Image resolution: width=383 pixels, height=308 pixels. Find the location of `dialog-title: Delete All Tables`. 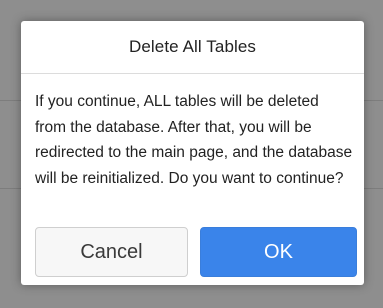

dialog-title: Delete All Tables is located at coordinates (192, 46).